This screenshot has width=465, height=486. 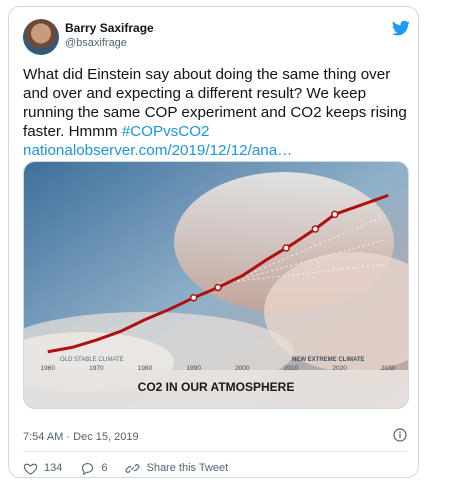 I want to click on x-tick-label: 2030, so click(x=388, y=368).